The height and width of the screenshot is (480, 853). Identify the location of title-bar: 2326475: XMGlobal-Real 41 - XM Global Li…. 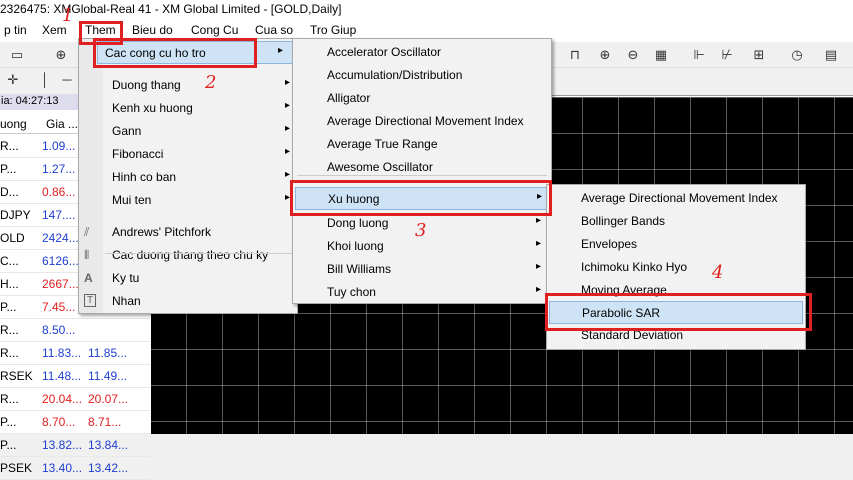
(426, 9).